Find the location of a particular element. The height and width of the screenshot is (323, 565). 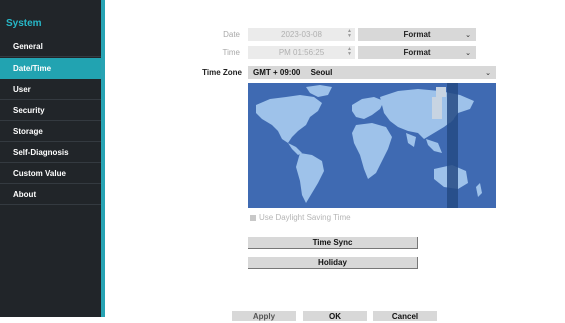

time-spinner-icon: ▲ ▼ is located at coordinates (349, 52).